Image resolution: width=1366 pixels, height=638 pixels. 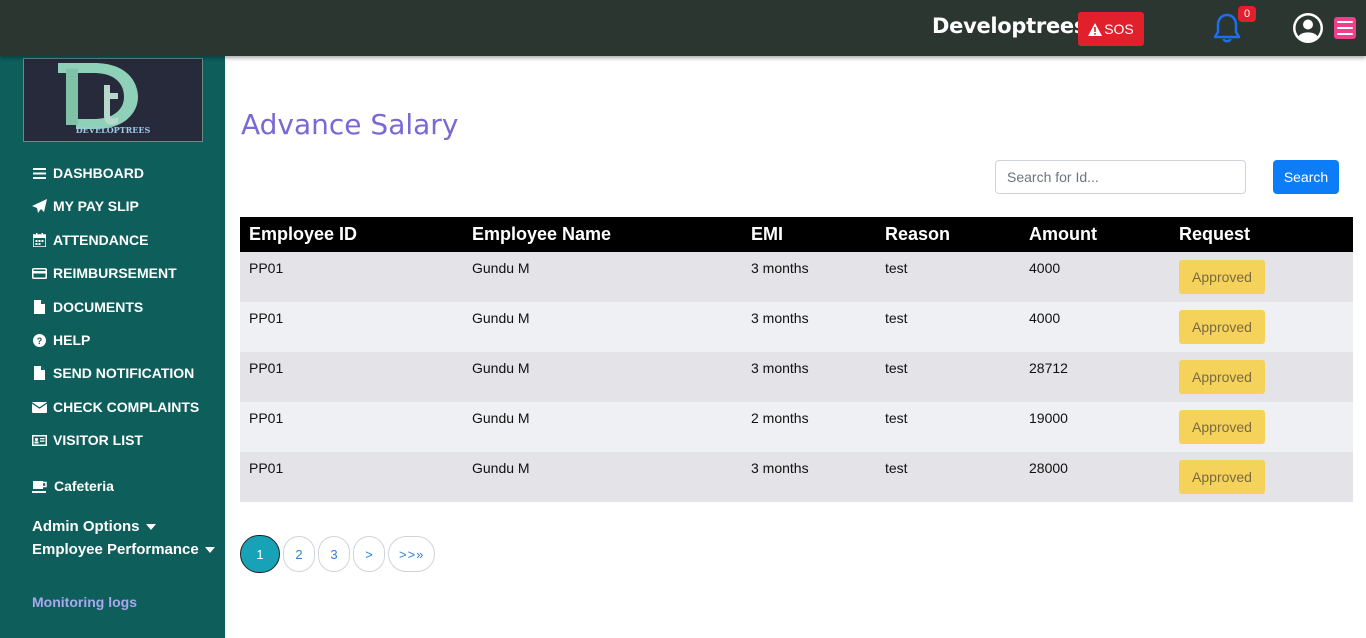 What do you see at coordinates (303, 234) in the screenshot?
I see `column-header-employee-id: Employee ID` at bounding box center [303, 234].